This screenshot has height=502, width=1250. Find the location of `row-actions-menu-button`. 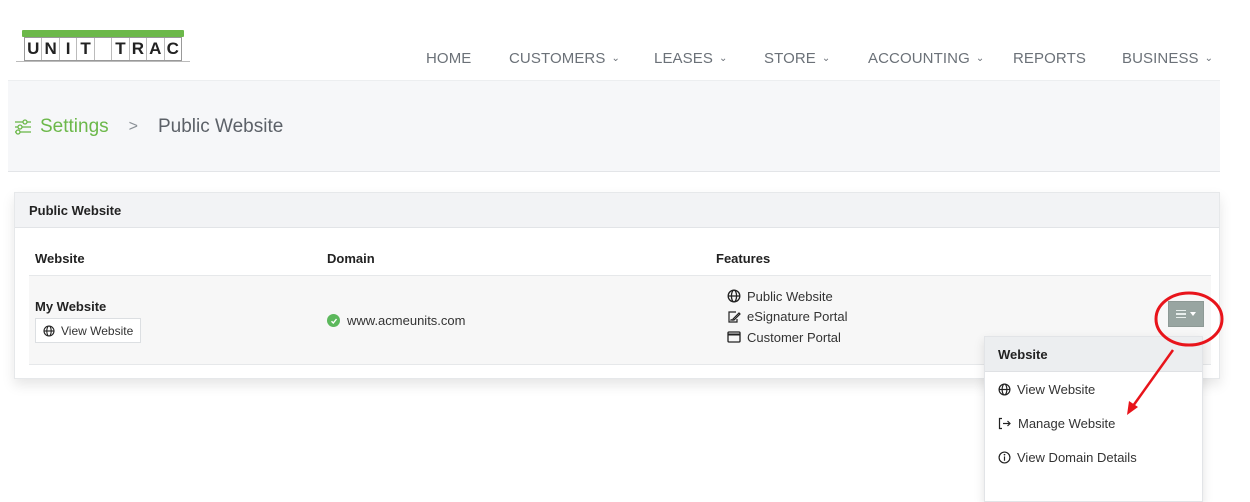

row-actions-menu-button is located at coordinates (1186, 314).